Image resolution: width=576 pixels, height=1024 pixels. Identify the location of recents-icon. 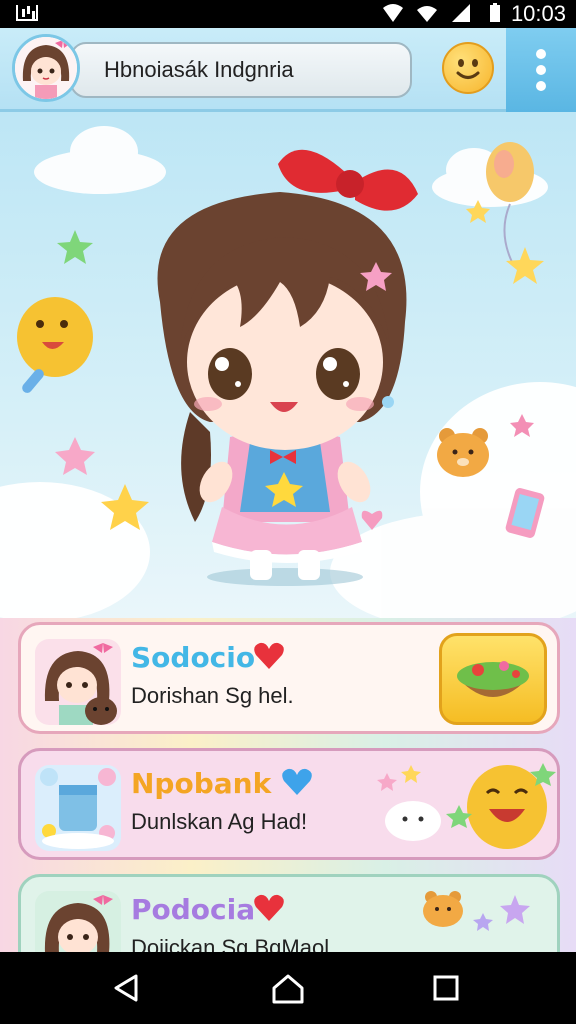
(446, 988).